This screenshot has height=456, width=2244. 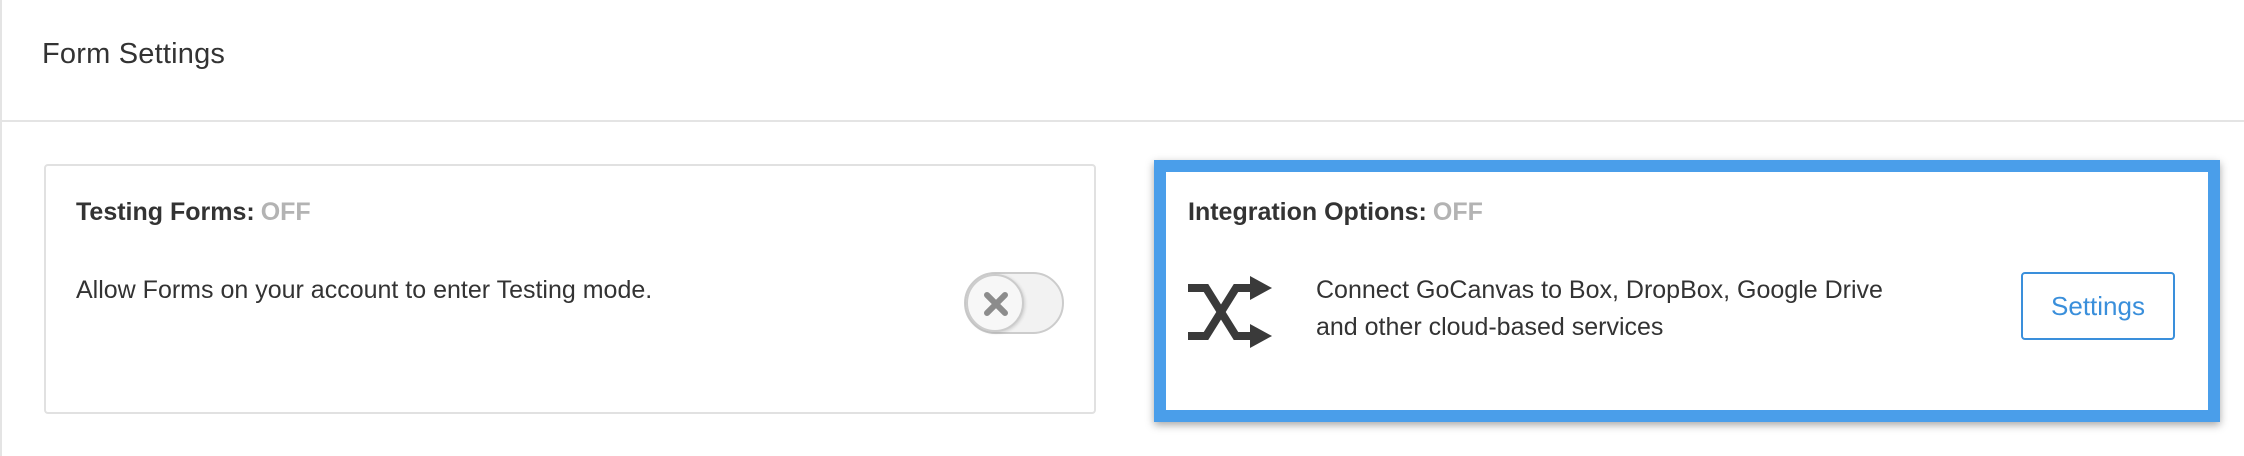 I want to click on testing-forms-title: Testing Forms: OFF, so click(x=193, y=212).